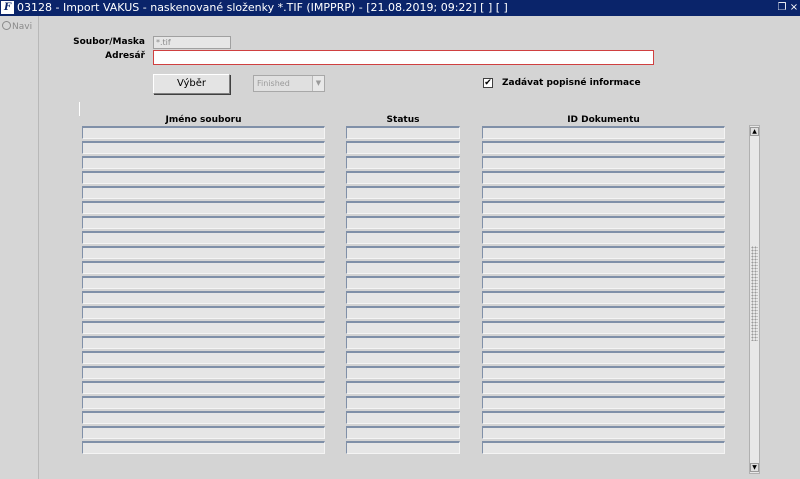 This screenshot has width=800, height=479. Describe the element at coordinates (273, 83) in the screenshot. I see `status-select-value: Finished` at that location.